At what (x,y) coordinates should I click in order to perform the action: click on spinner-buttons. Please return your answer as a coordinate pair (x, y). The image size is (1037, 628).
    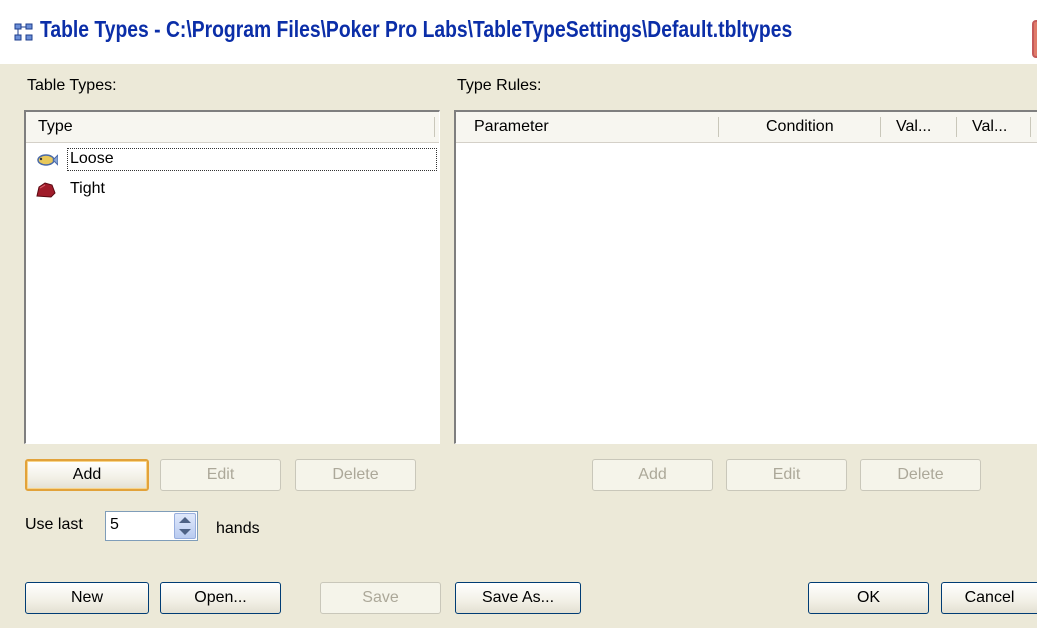
    Looking at the image, I should click on (185, 526).